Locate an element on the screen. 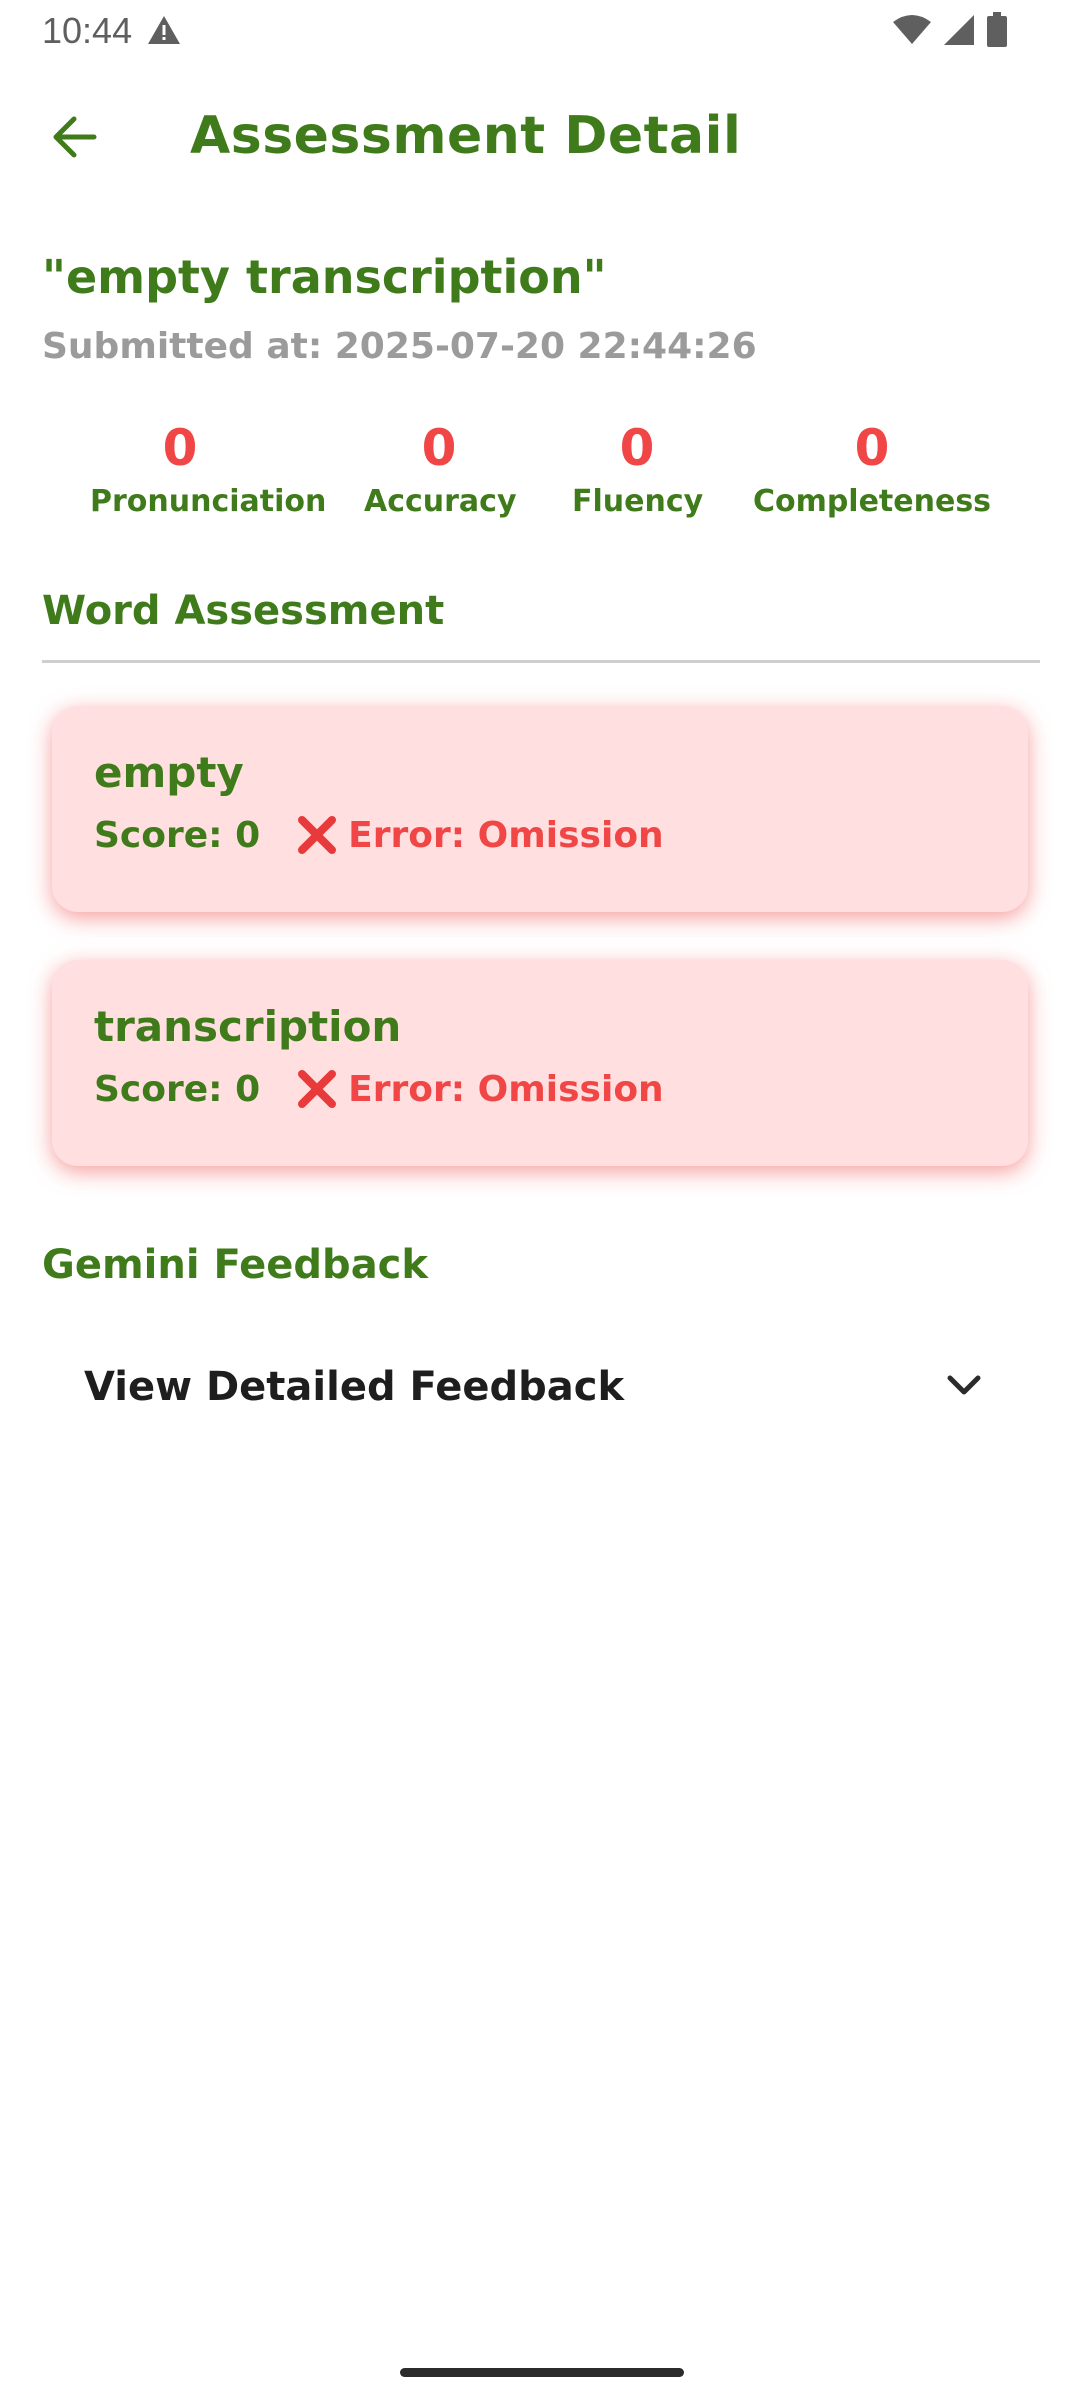 The image size is (1080, 2400). word-card: transcription Score: 0 Error: Omission is located at coordinates (540, 1063).